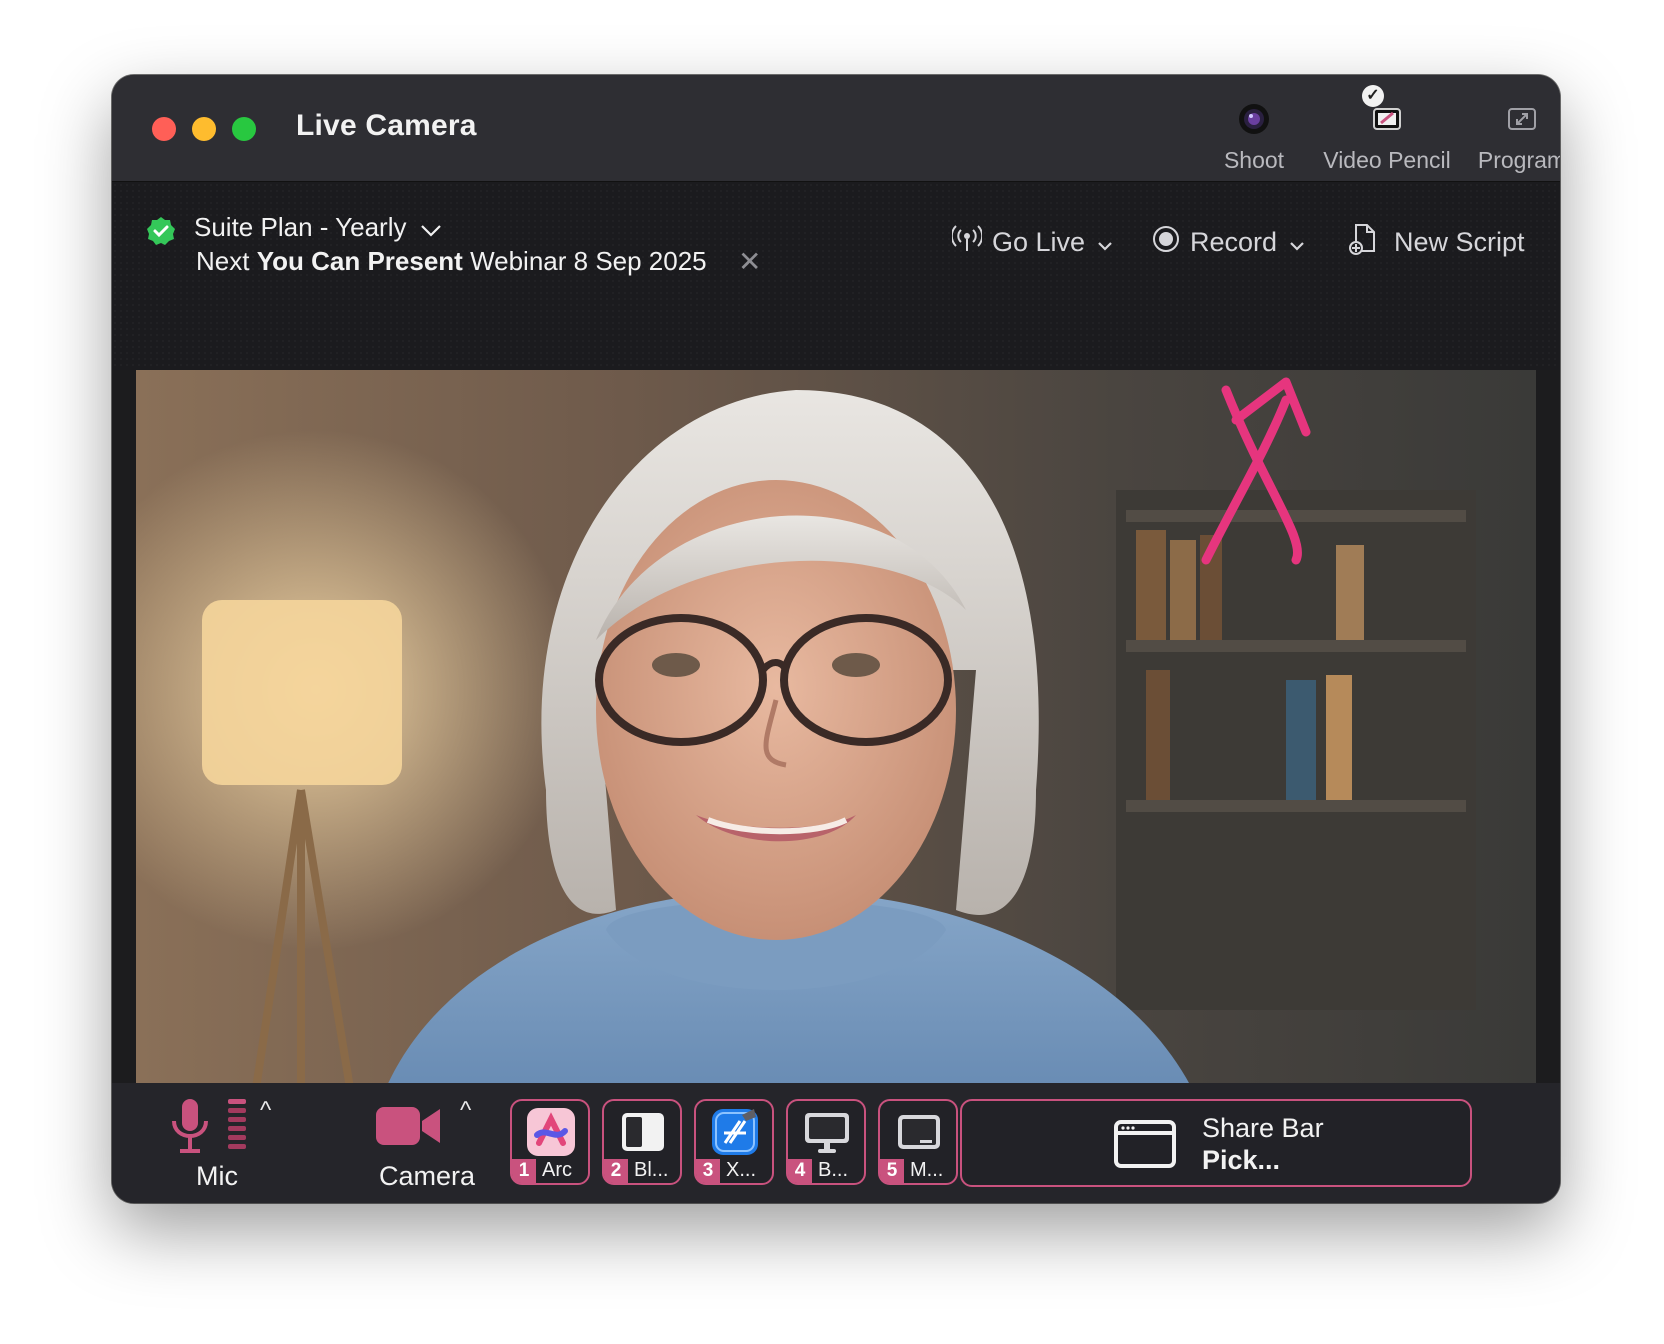 The image size is (1664, 1344). I want to click on next-prefix: Next, so click(223, 261).